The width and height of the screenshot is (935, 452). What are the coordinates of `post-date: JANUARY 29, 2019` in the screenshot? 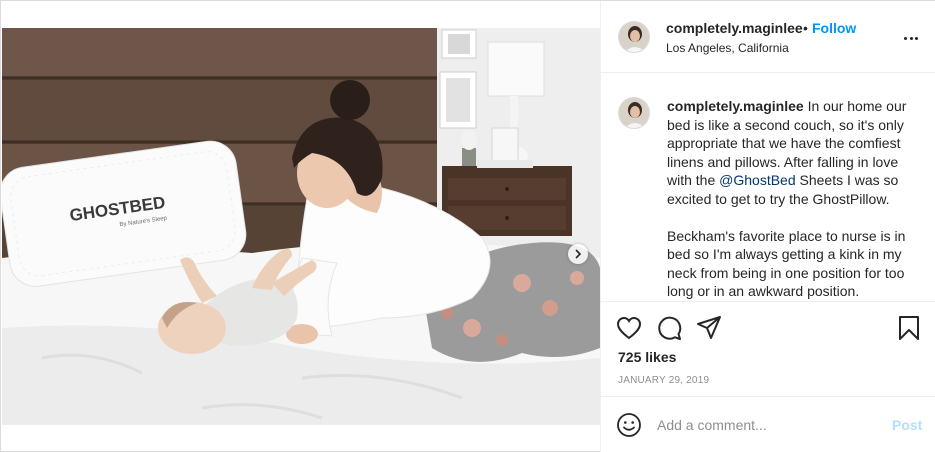 It's located at (663, 380).